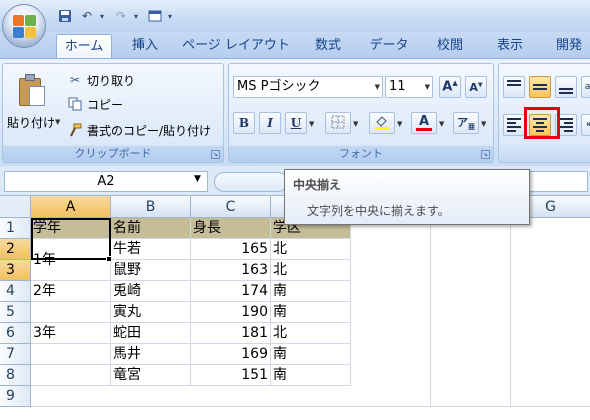 This screenshot has width=590, height=420. What do you see at coordinates (231, 375) in the screenshot?
I see `cell-c8: 151` at bounding box center [231, 375].